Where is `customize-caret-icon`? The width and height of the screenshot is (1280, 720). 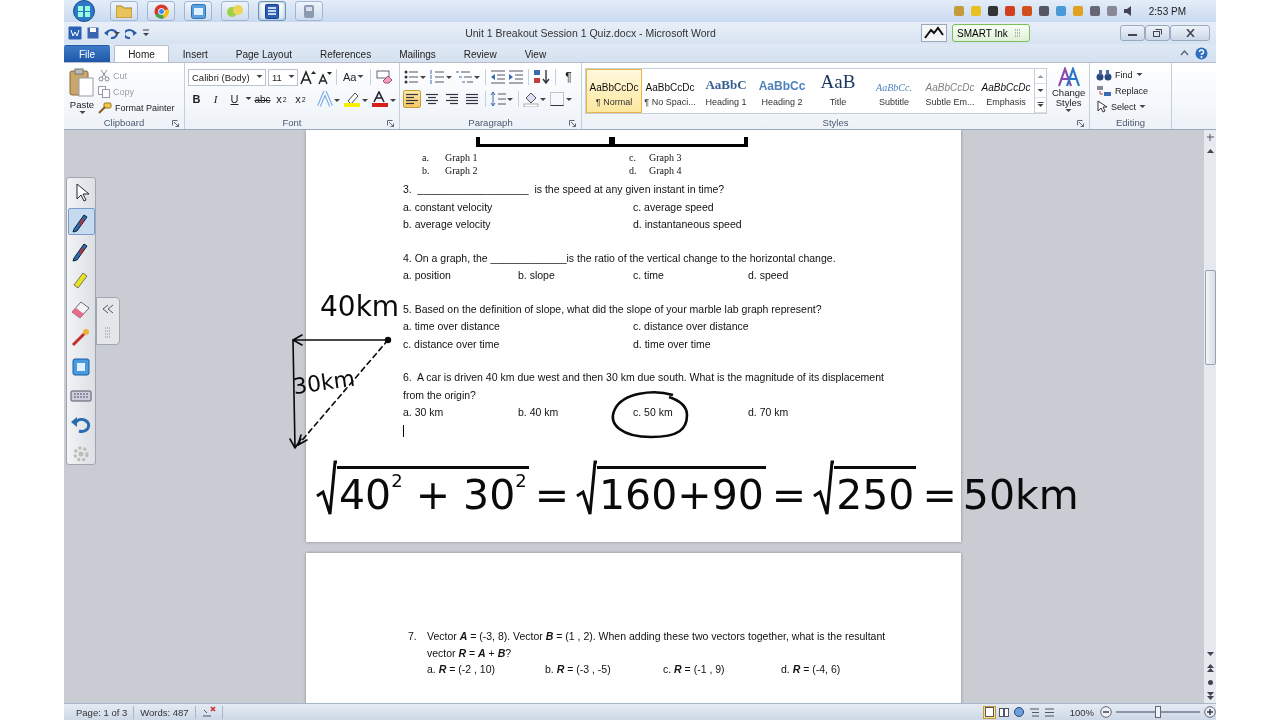 customize-caret-icon is located at coordinates (146, 33).